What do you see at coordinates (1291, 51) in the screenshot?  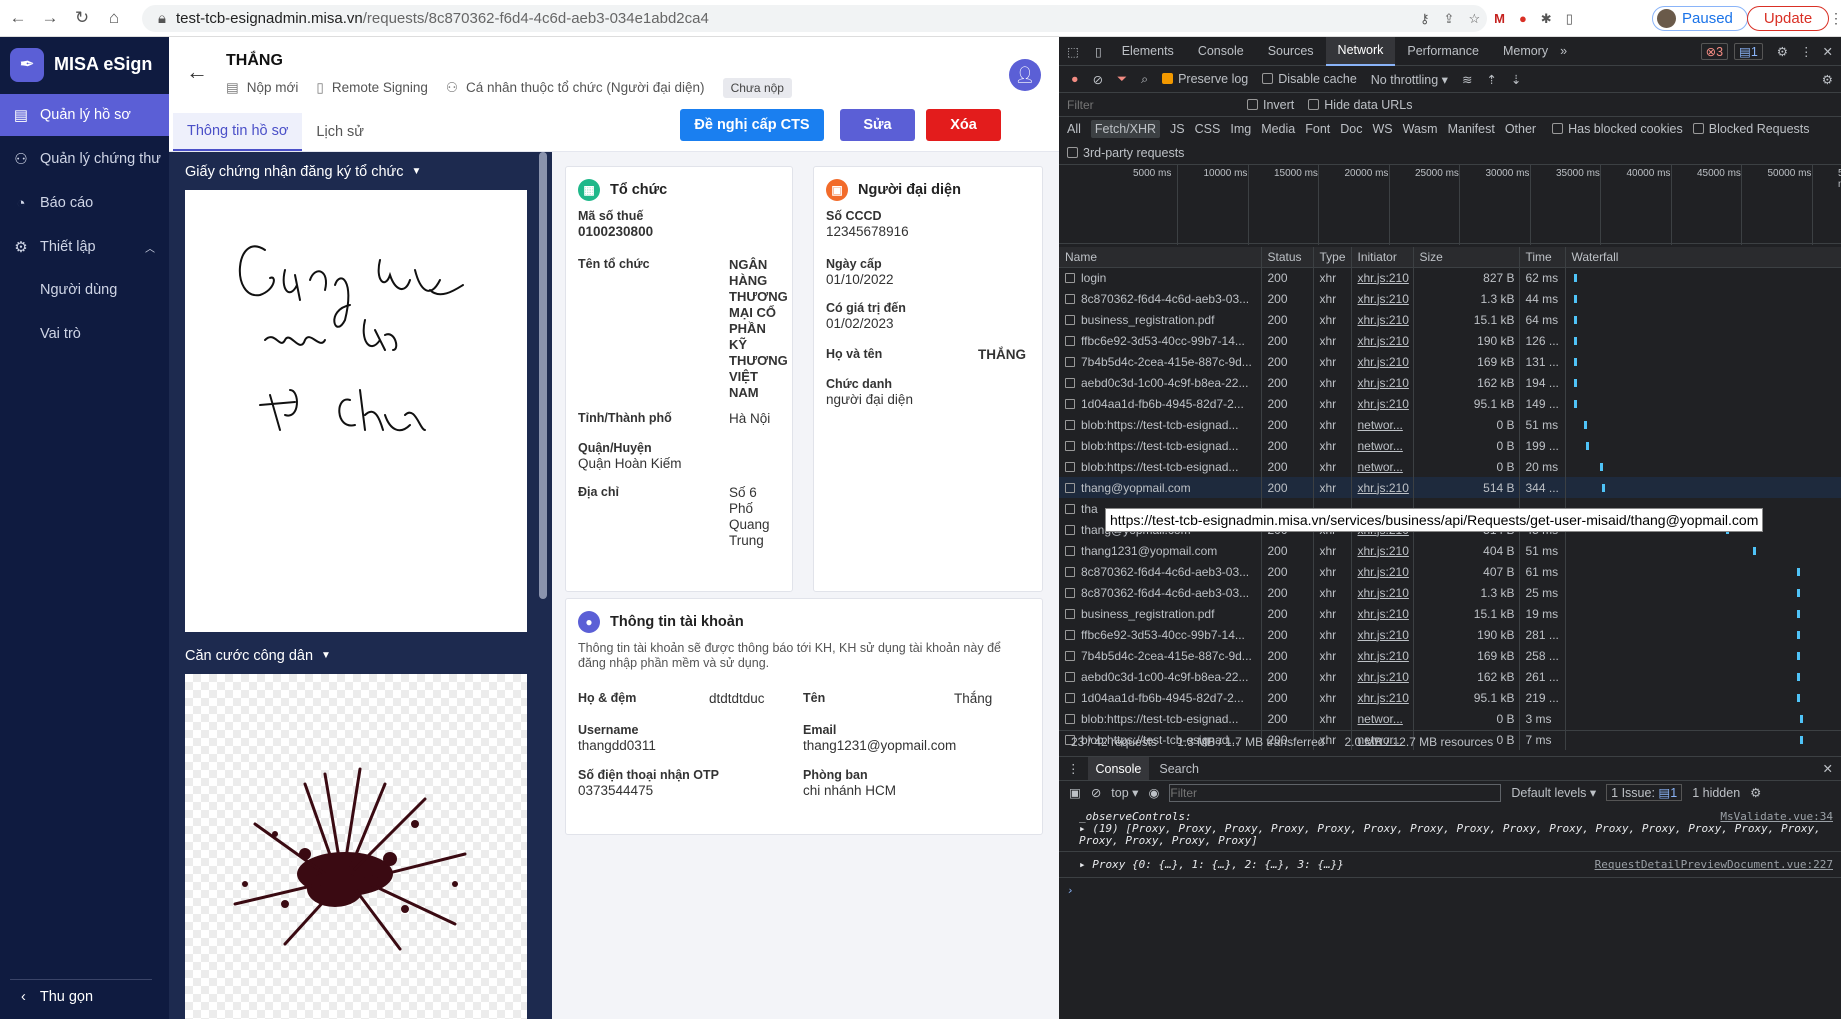 I see `tab-sources: Sources` at bounding box center [1291, 51].